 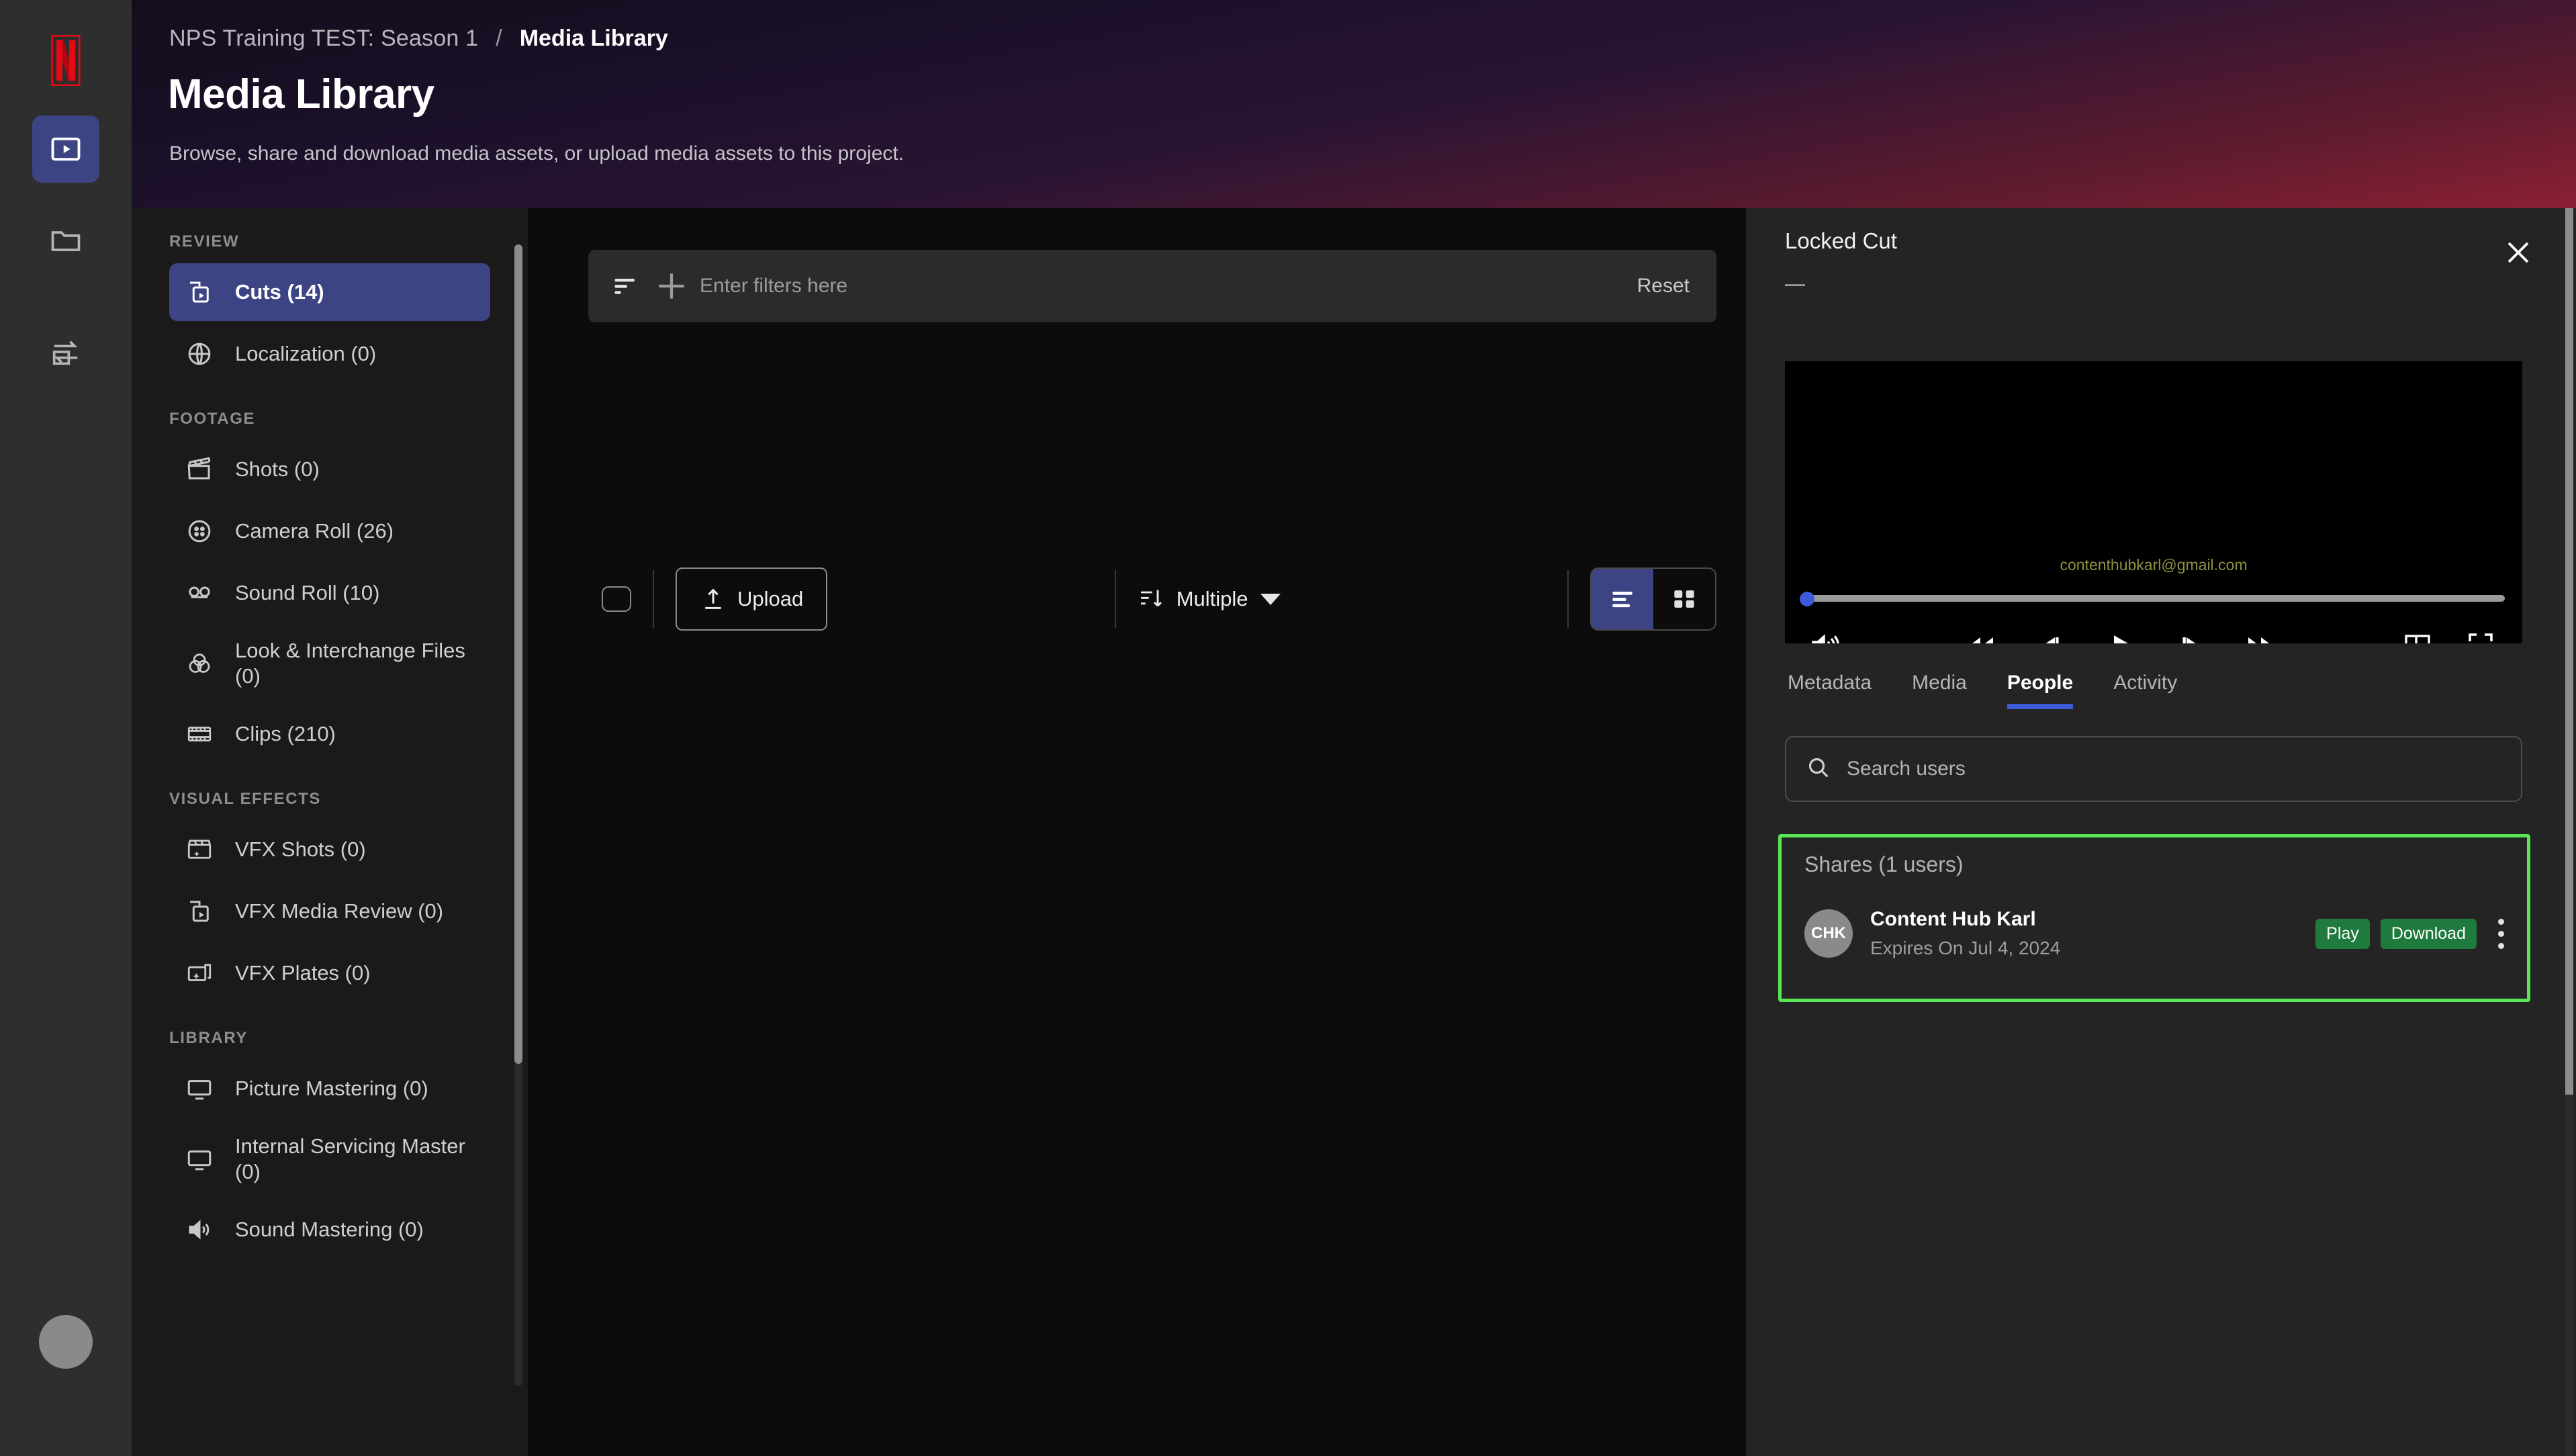 What do you see at coordinates (2481, 636) in the screenshot?
I see `fullscreen-icon` at bounding box center [2481, 636].